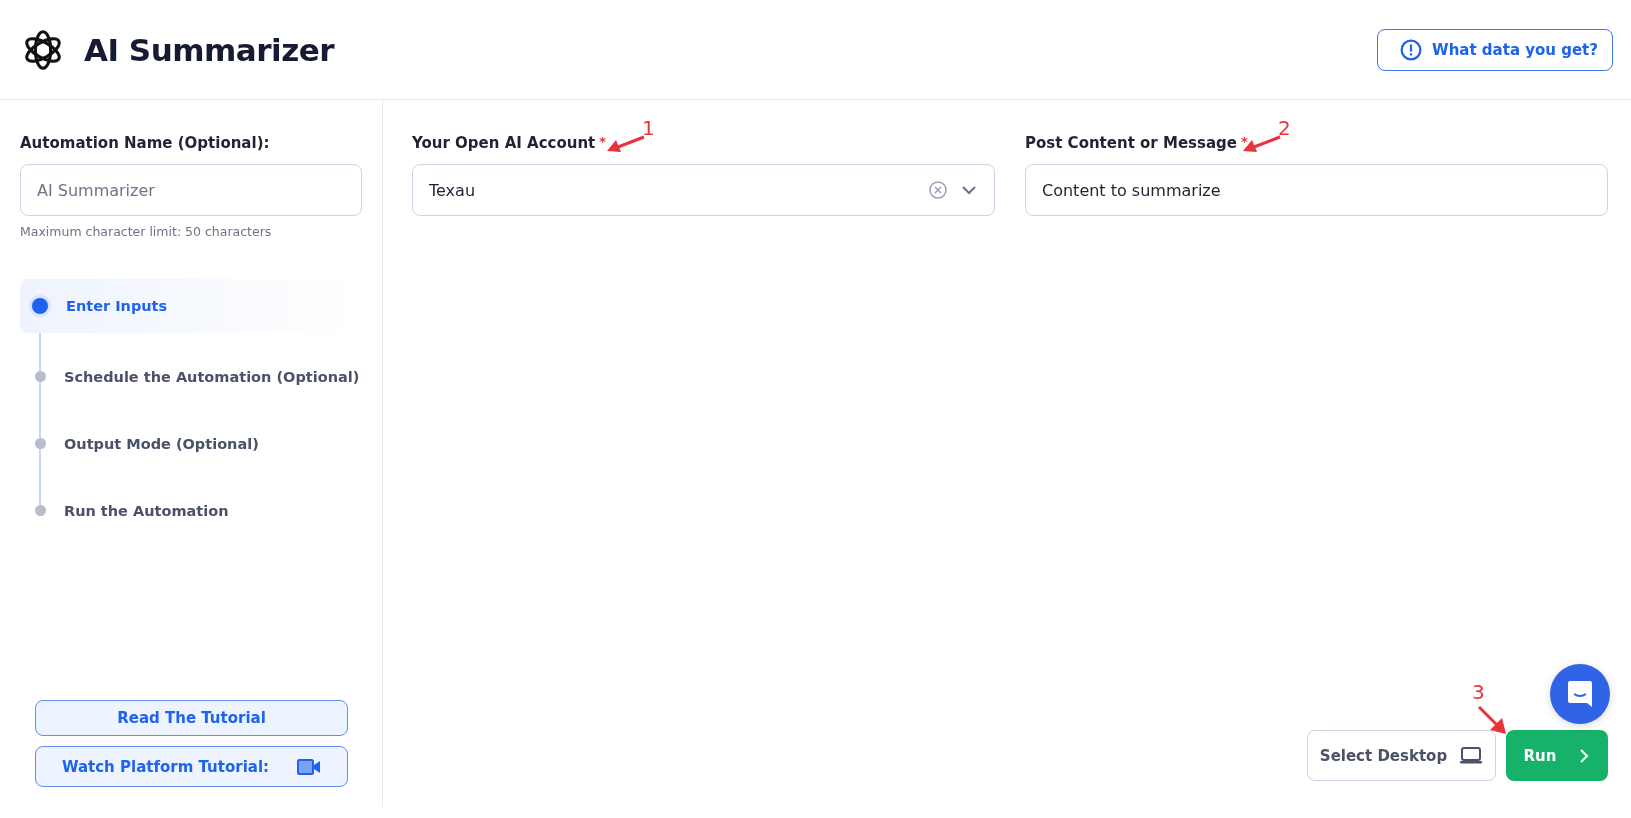 The width and height of the screenshot is (1631, 818). What do you see at coordinates (504, 143) in the screenshot?
I see `field-label: Your Open AI Account` at bounding box center [504, 143].